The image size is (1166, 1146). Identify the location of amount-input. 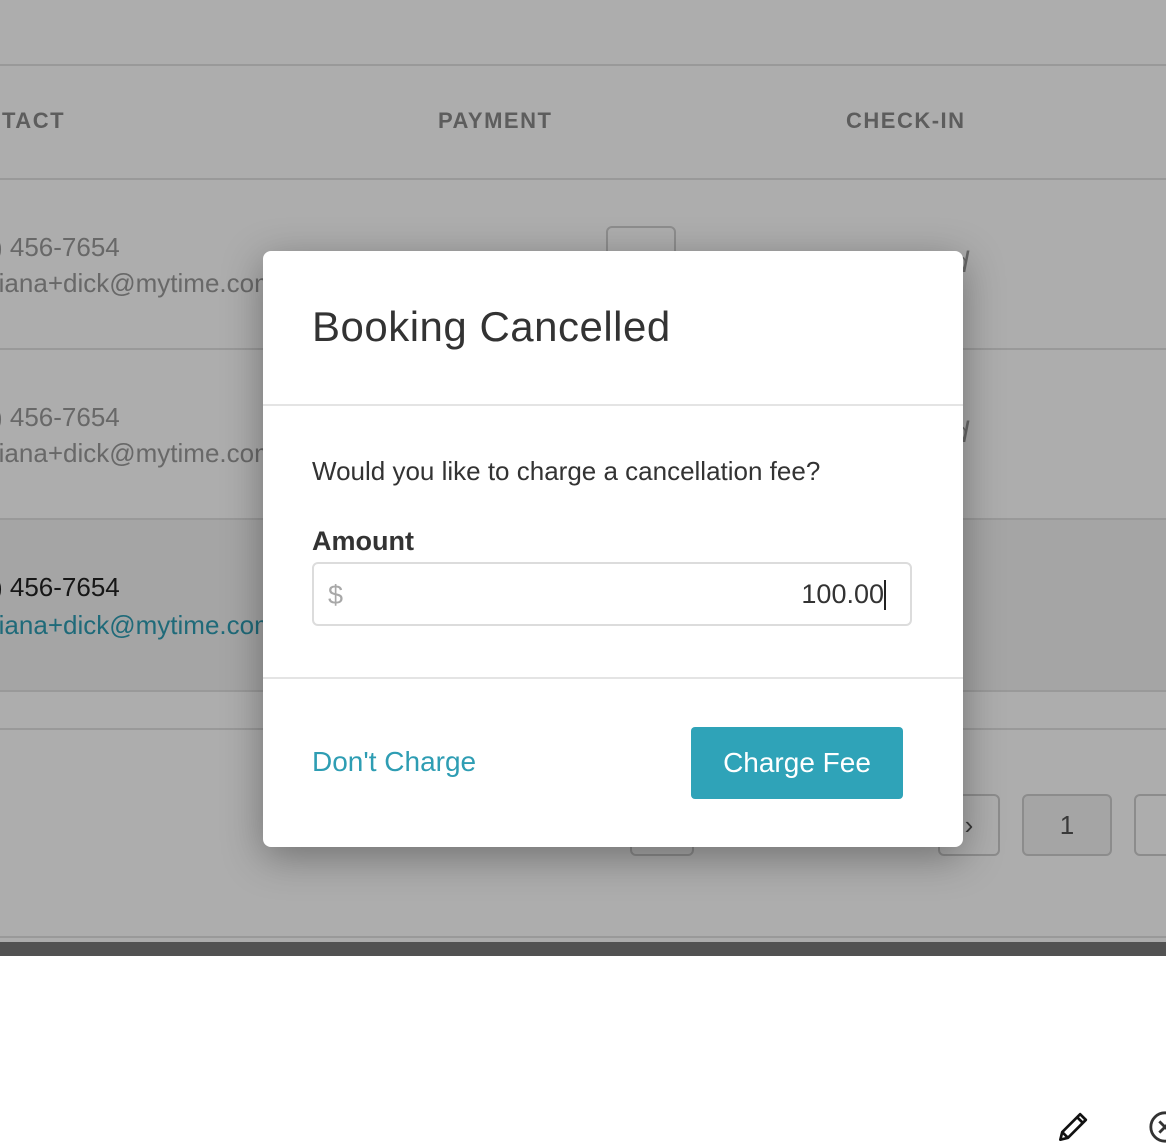
(624, 594).